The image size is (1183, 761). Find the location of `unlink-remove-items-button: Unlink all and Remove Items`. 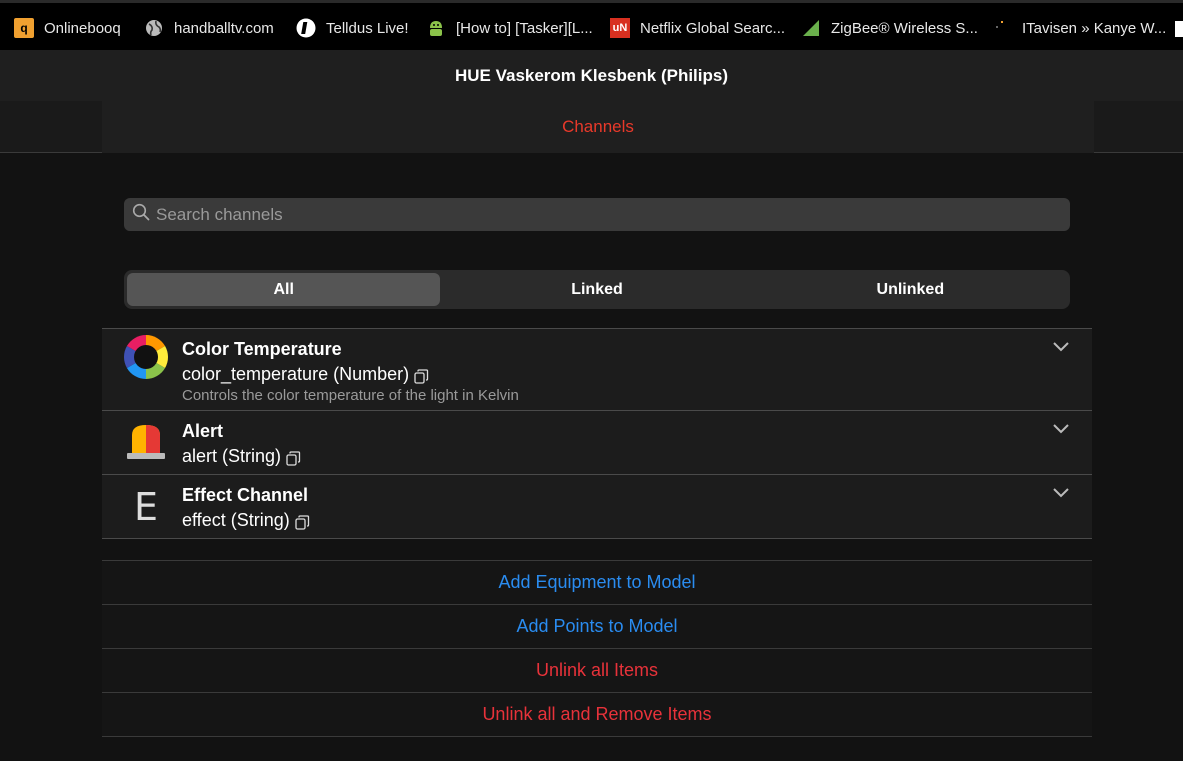

unlink-remove-items-button: Unlink all and Remove Items is located at coordinates (597, 715).